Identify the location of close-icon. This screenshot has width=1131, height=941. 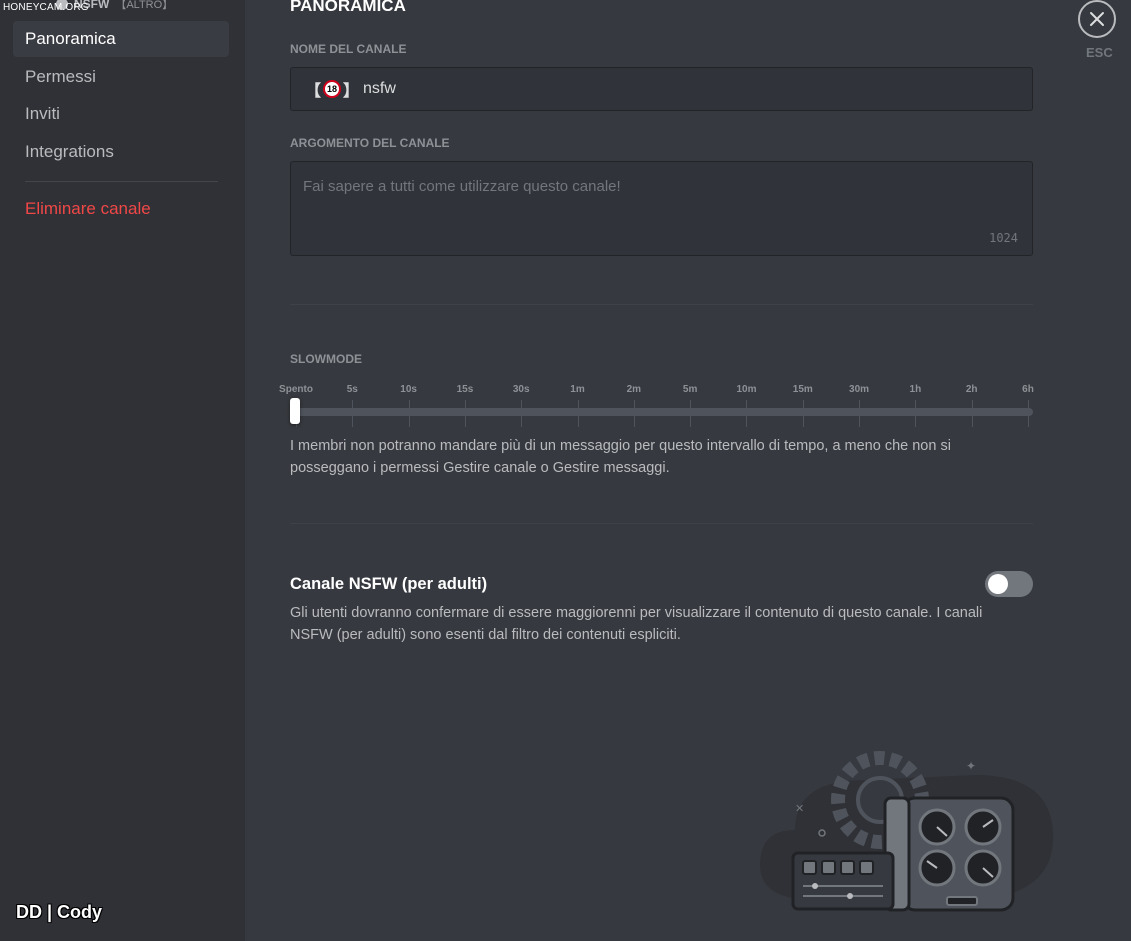
(1097, 19).